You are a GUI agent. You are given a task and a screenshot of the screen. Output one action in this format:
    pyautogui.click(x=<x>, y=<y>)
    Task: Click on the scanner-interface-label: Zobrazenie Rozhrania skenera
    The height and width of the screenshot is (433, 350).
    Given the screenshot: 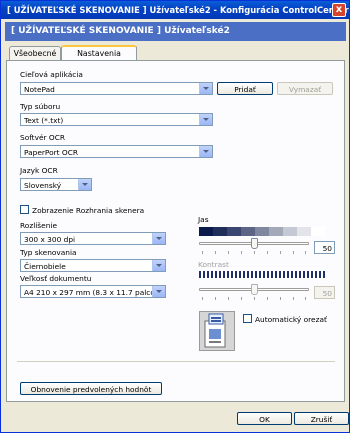 What is the action you would take?
    pyautogui.click(x=88, y=210)
    